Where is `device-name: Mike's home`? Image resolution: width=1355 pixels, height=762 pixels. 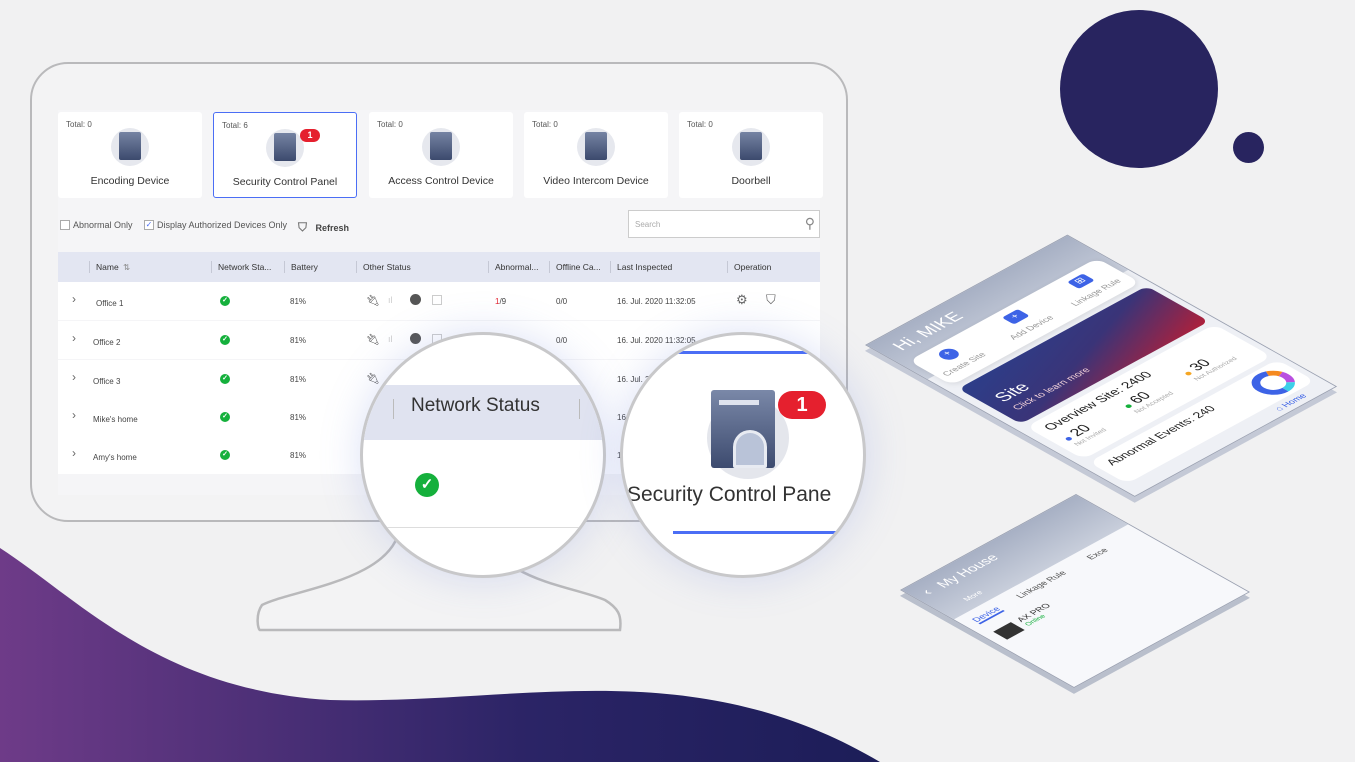 device-name: Mike's home is located at coordinates (115, 419).